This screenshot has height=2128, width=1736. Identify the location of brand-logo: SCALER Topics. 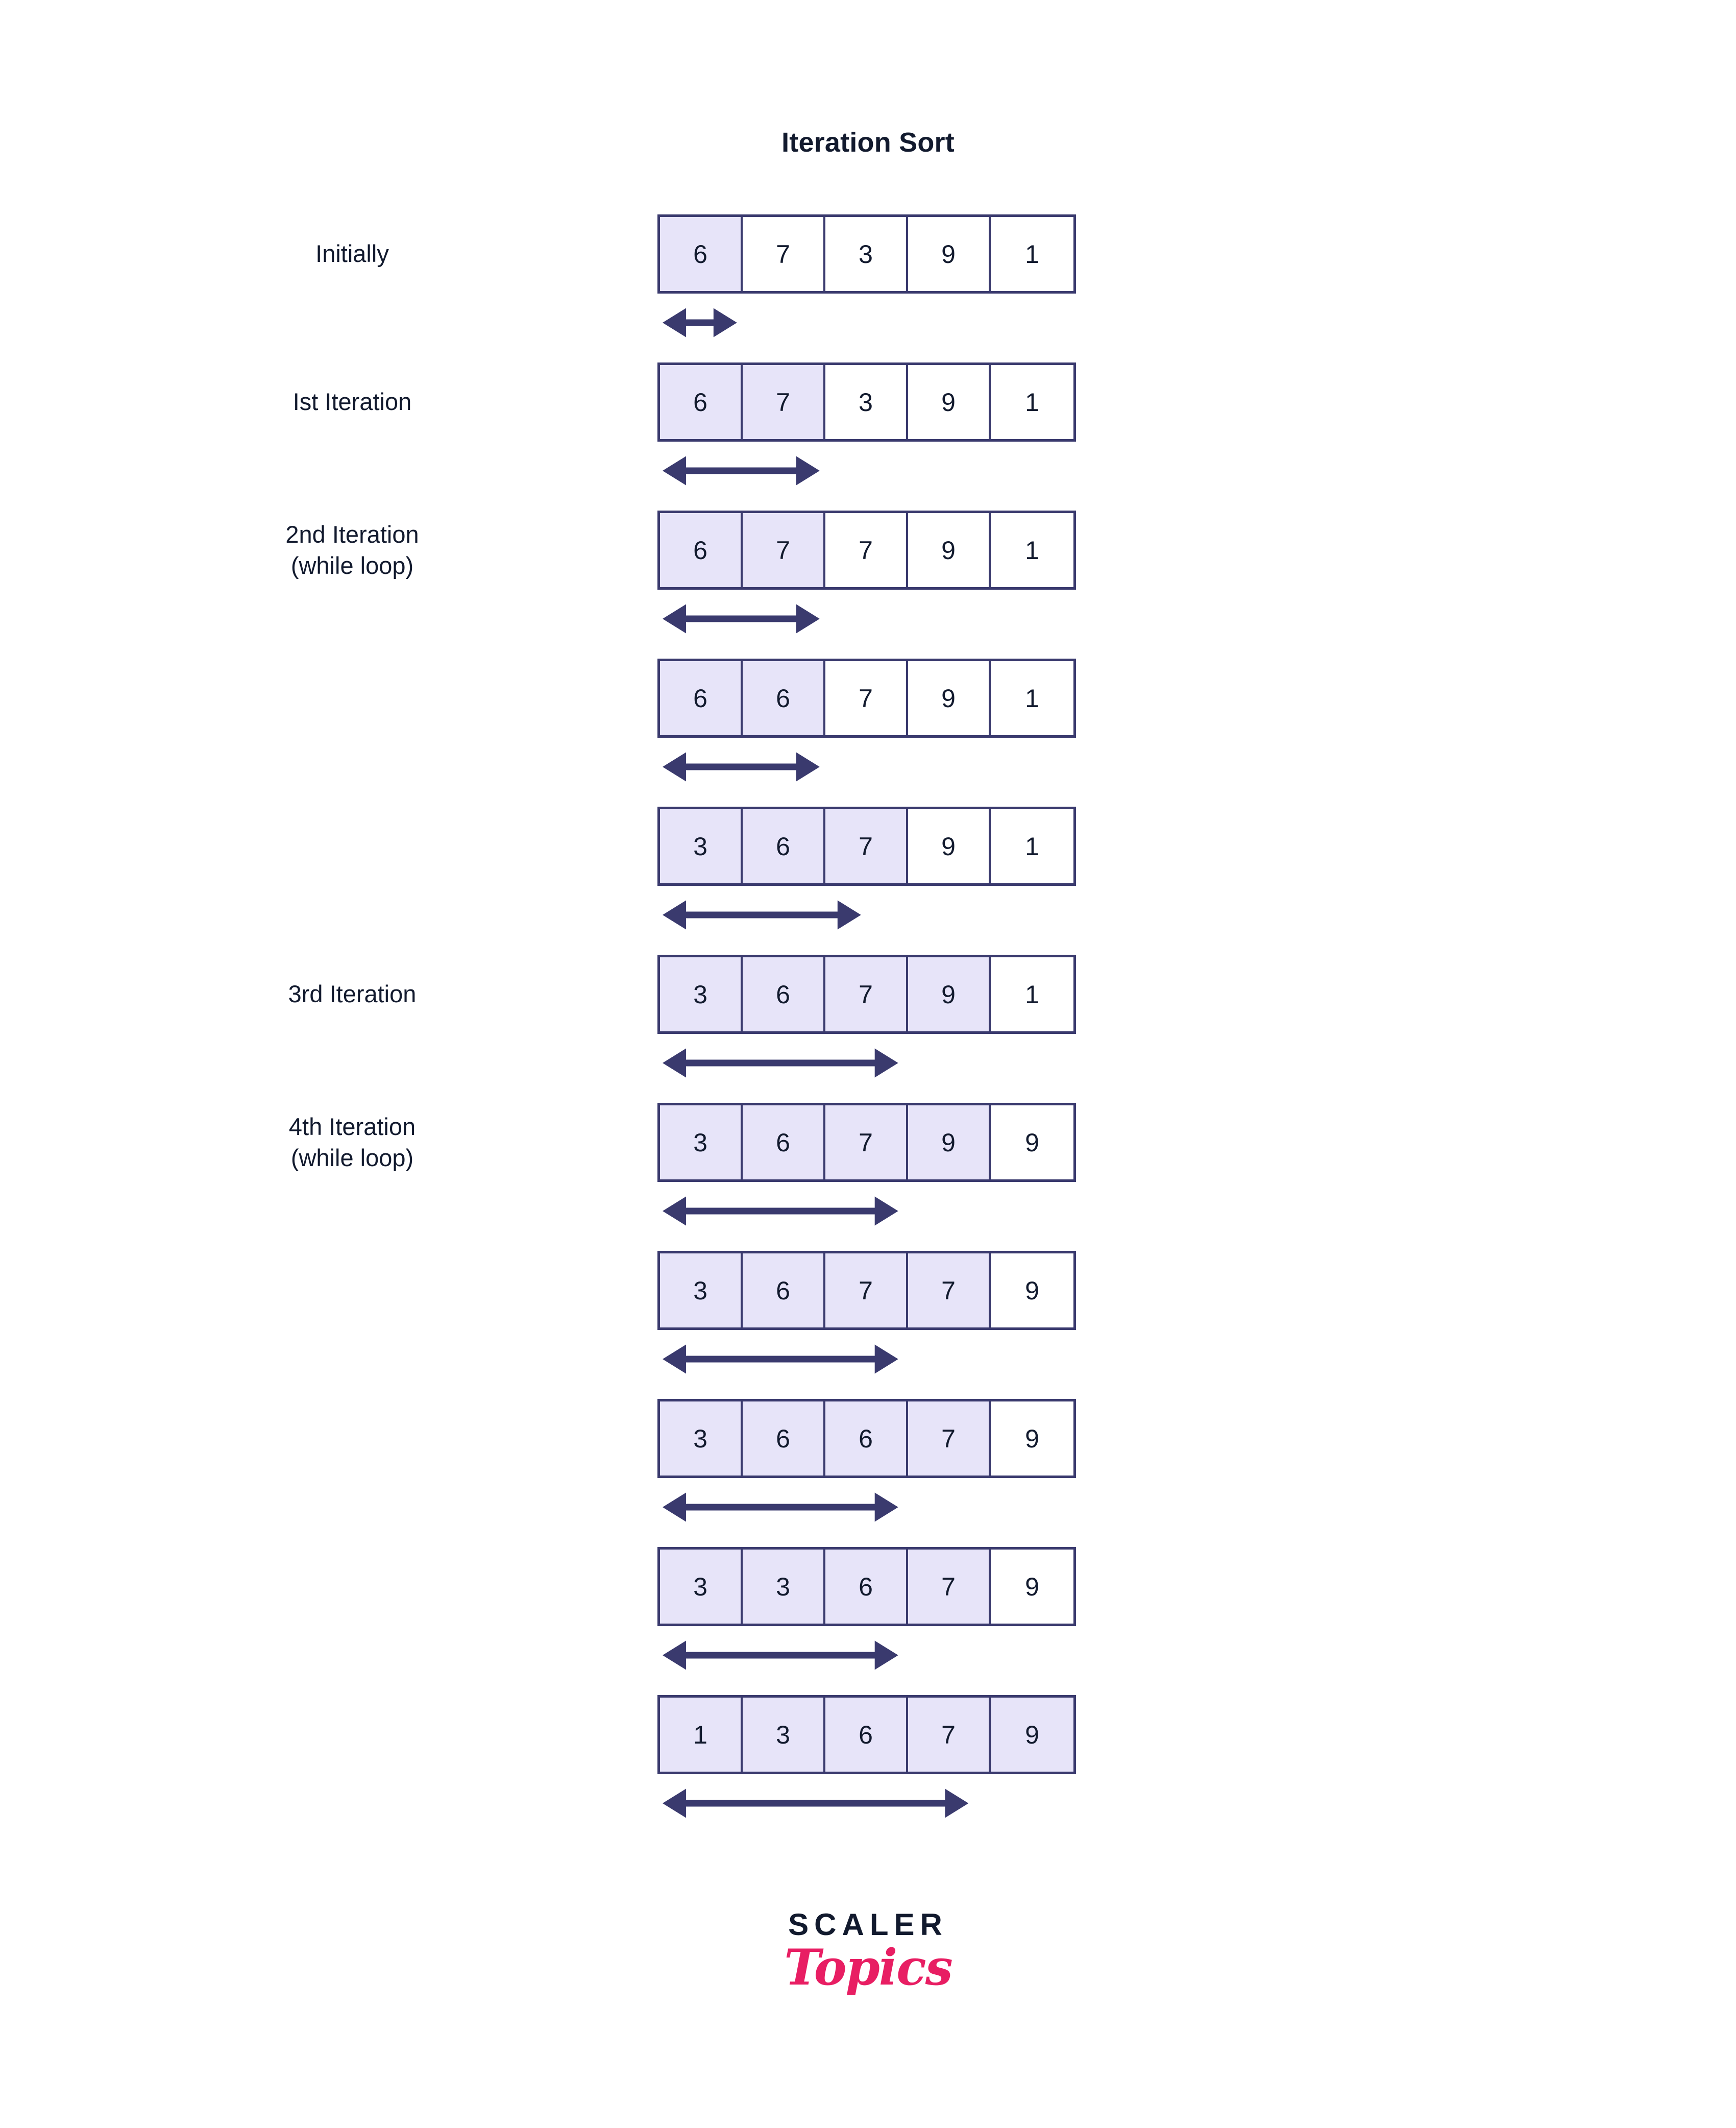
(868, 1950).